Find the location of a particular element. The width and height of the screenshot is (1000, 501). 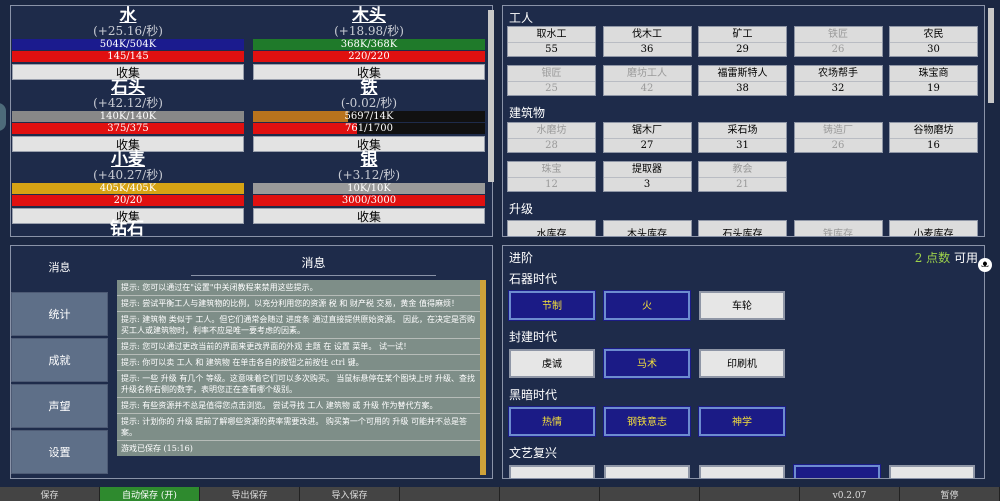

capacity-bar: 405K/405K is located at coordinates (128, 188).